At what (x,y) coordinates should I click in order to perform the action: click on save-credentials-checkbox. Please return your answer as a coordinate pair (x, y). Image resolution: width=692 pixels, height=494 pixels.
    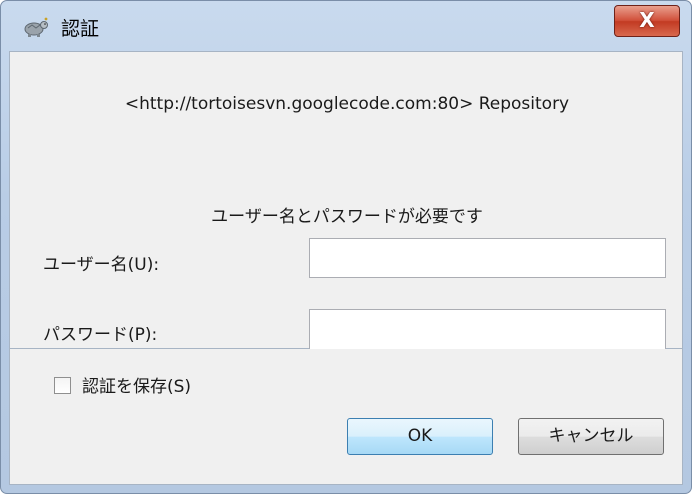
    Looking at the image, I should click on (62, 385).